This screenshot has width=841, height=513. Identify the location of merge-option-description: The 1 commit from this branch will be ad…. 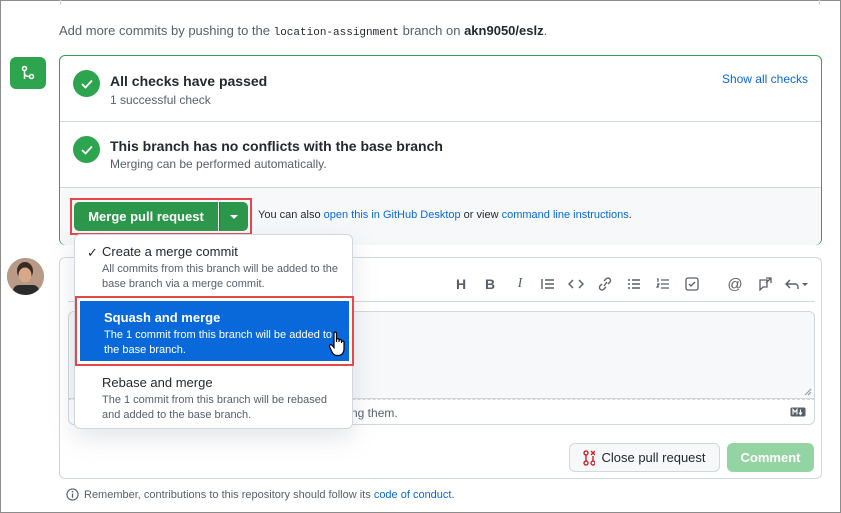
(218, 342).